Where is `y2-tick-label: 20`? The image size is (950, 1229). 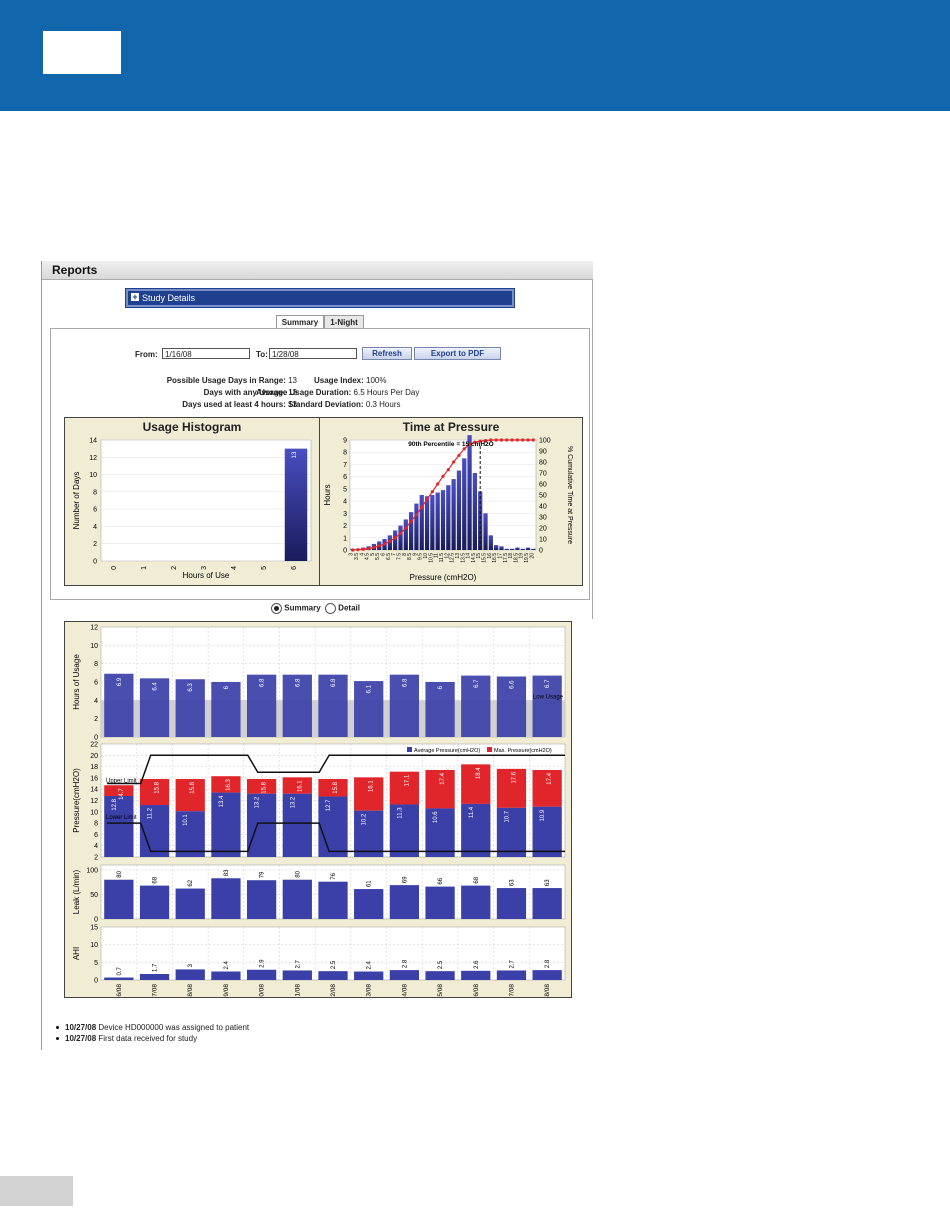
y2-tick-label: 20 is located at coordinates (543, 529).